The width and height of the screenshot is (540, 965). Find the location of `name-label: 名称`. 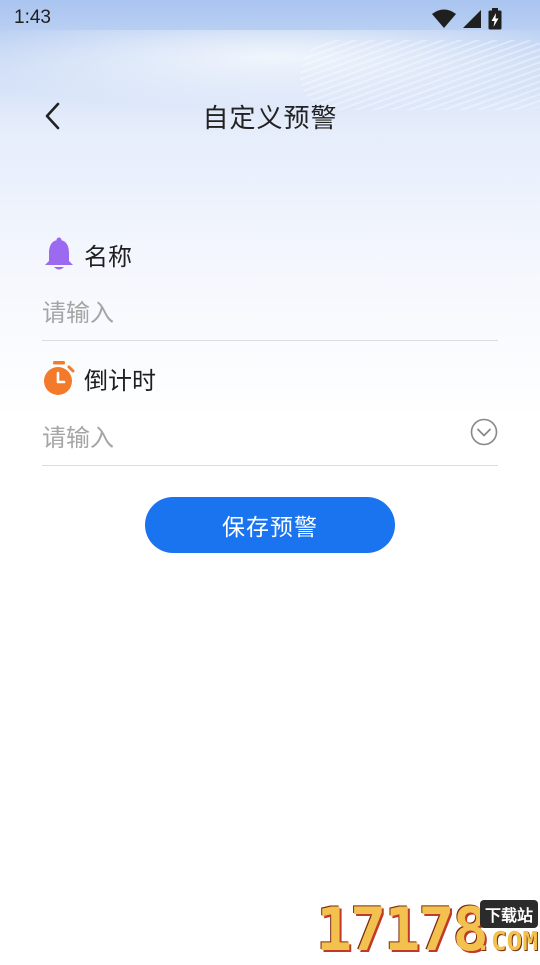

name-label: 名称 is located at coordinates (108, 256).